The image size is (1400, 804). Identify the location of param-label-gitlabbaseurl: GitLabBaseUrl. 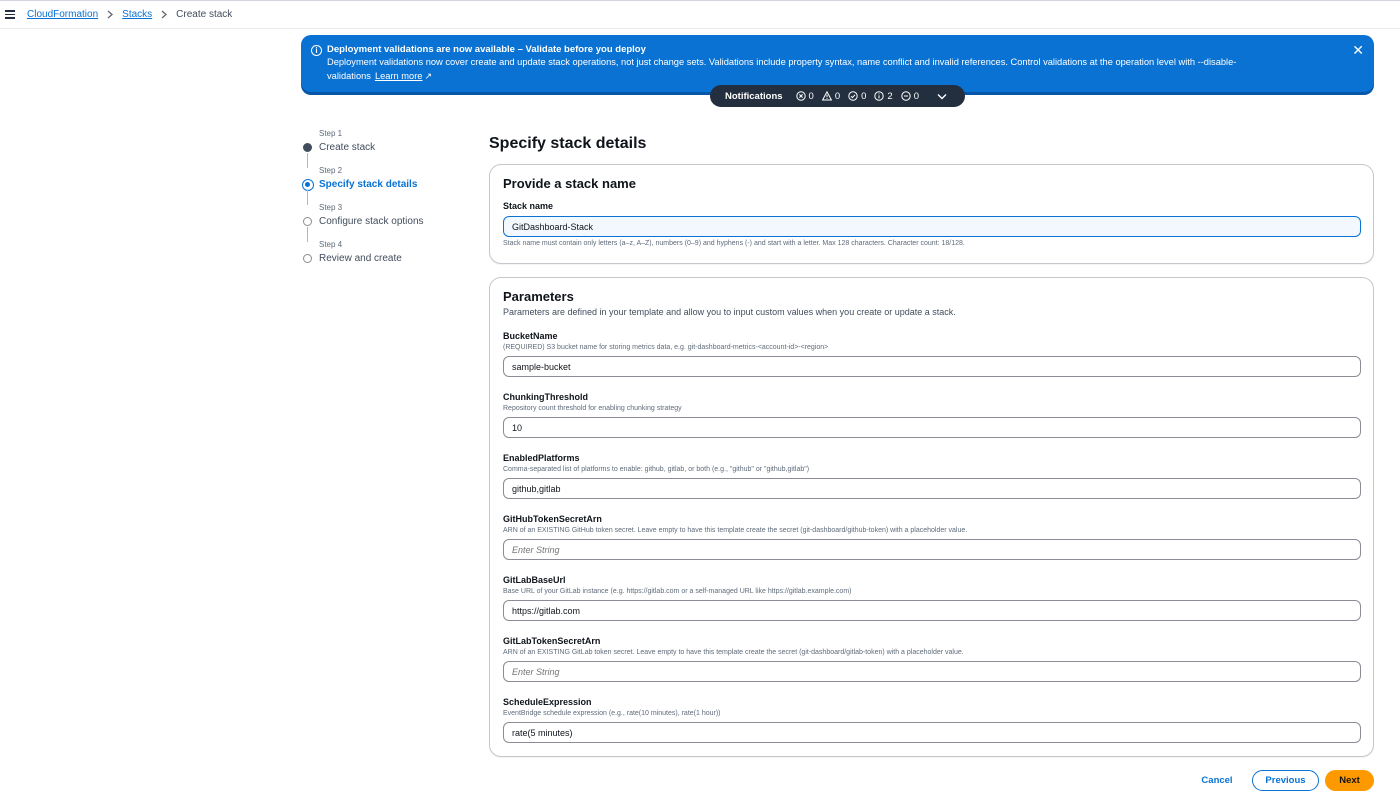
(534, 580).